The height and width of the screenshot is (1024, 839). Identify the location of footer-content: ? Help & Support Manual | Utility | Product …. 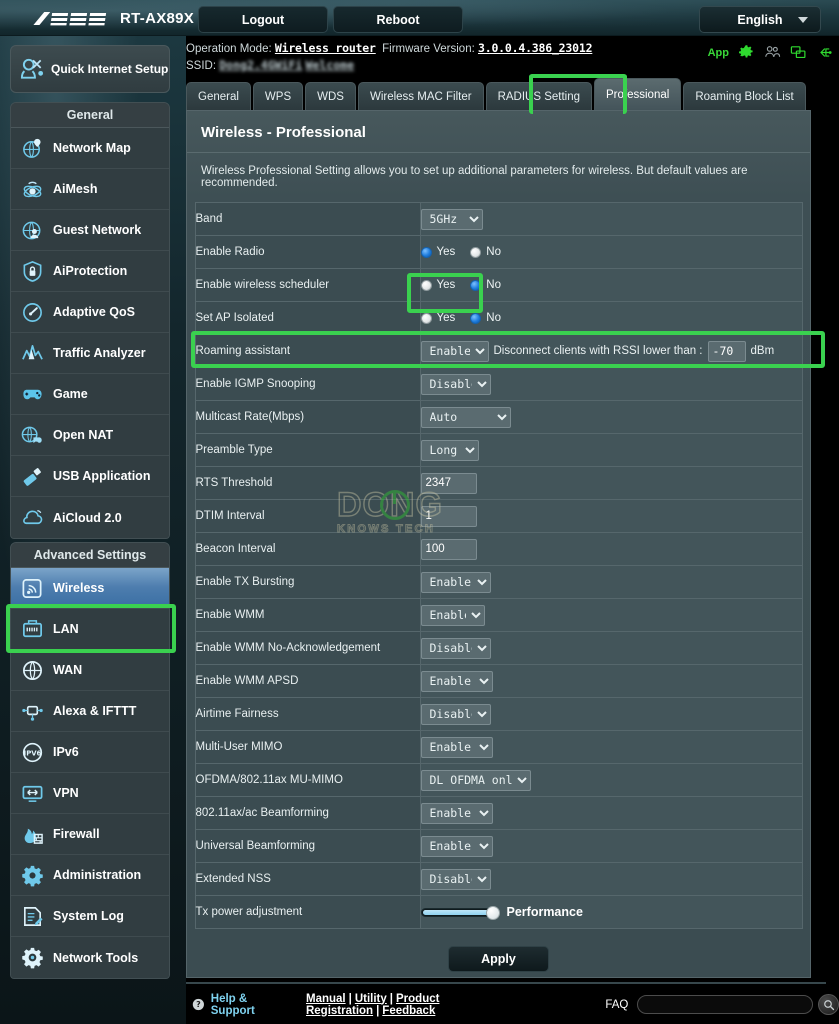
(512, 1004).